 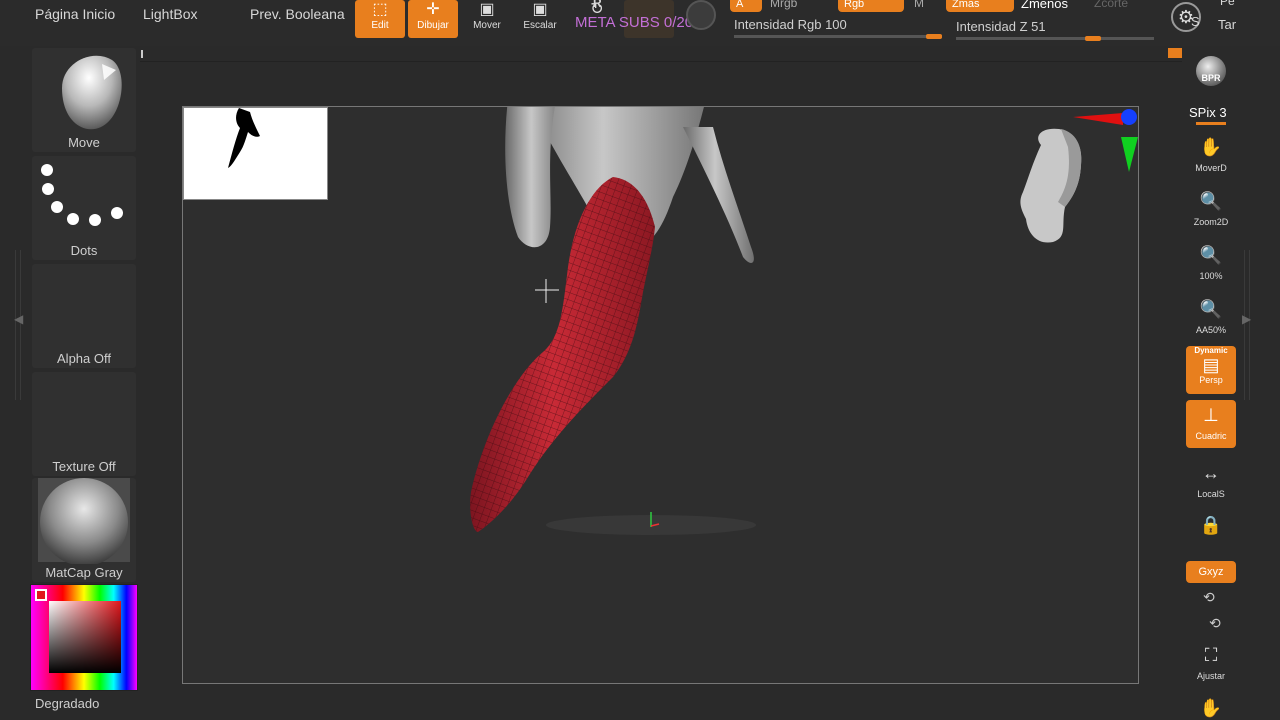 I want to click on draw-button: ✛ Dibujar, so click(x=433, y=19).